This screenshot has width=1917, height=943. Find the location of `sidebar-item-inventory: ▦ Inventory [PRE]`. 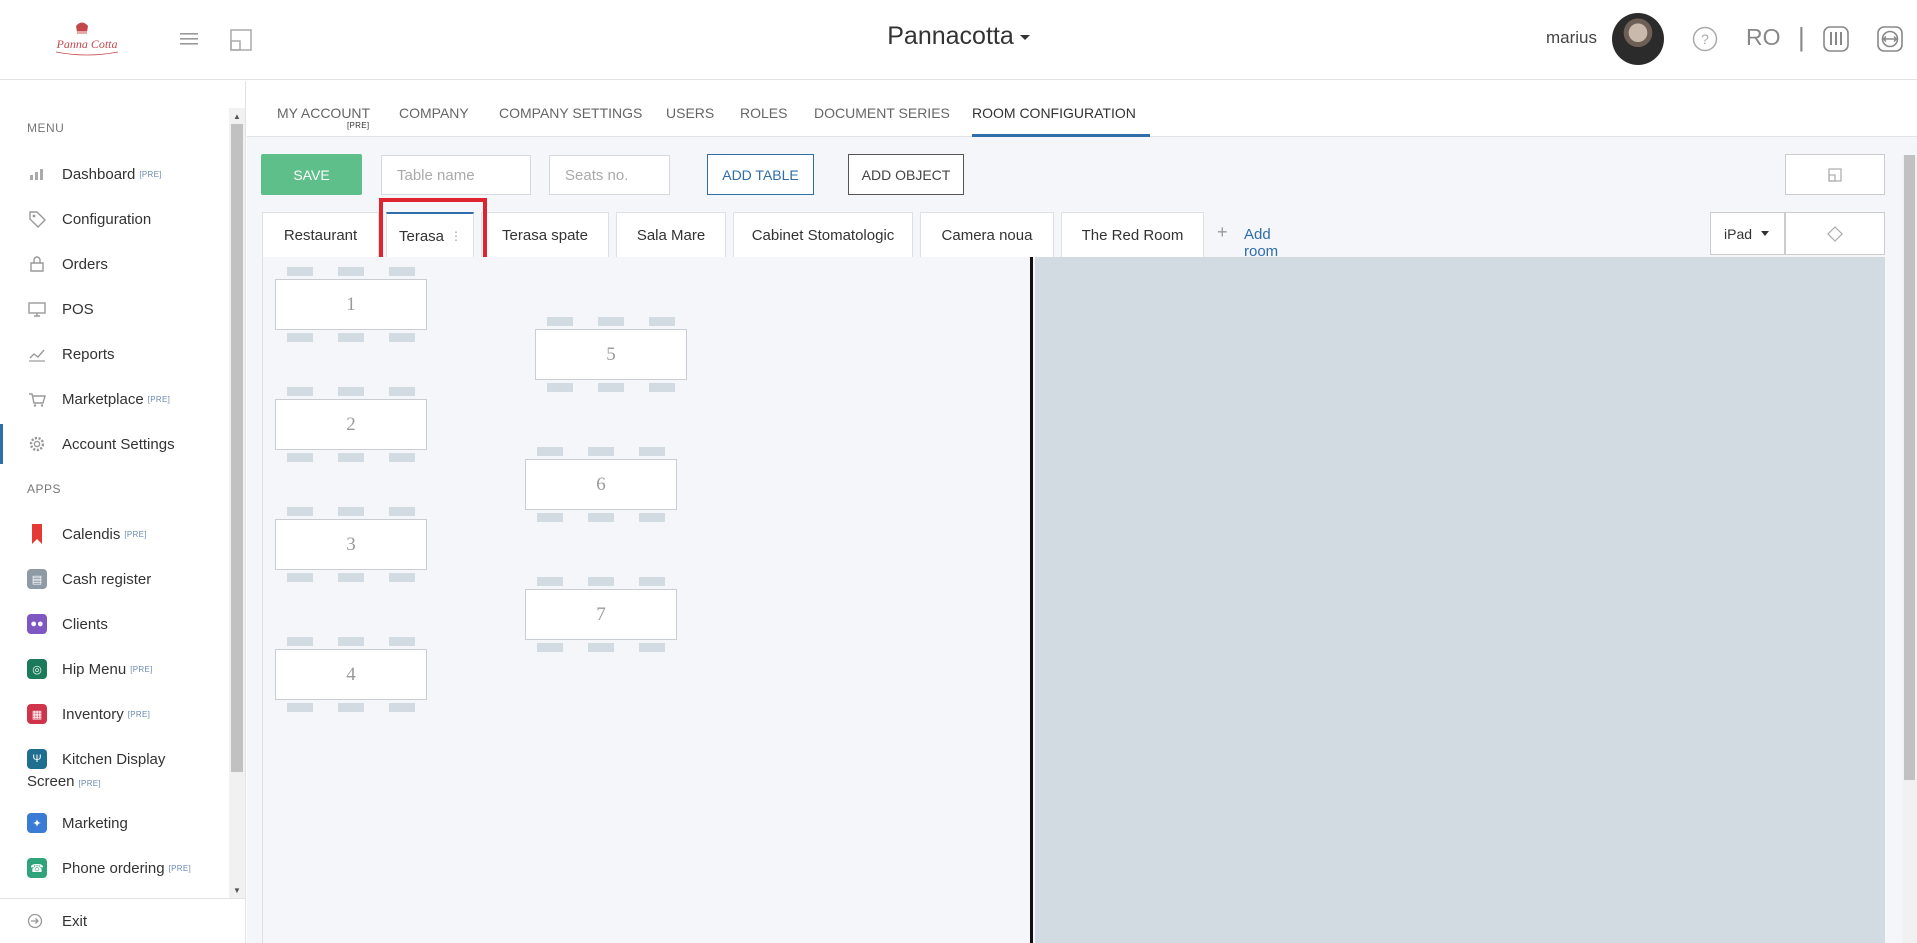

sidebar-item-inventory: ▦ Inventory [PRE] is located at coordinates (115, 714).